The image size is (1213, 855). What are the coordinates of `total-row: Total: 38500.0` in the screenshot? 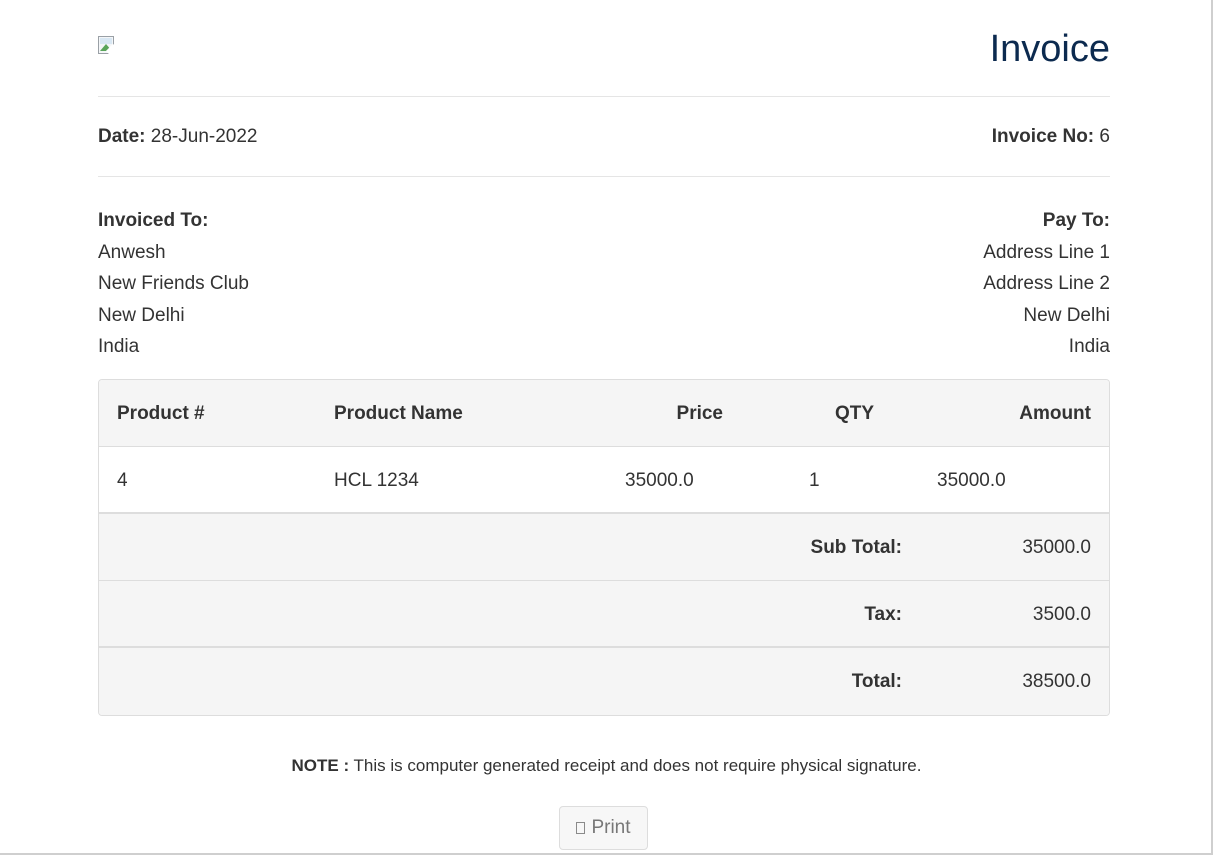 It's located at (604, 681).